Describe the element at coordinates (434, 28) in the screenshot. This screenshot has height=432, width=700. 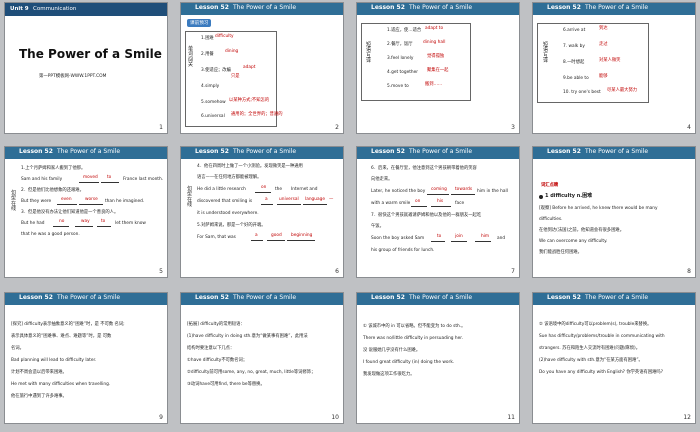
I see `phrase-answer: adapt to` at that location.